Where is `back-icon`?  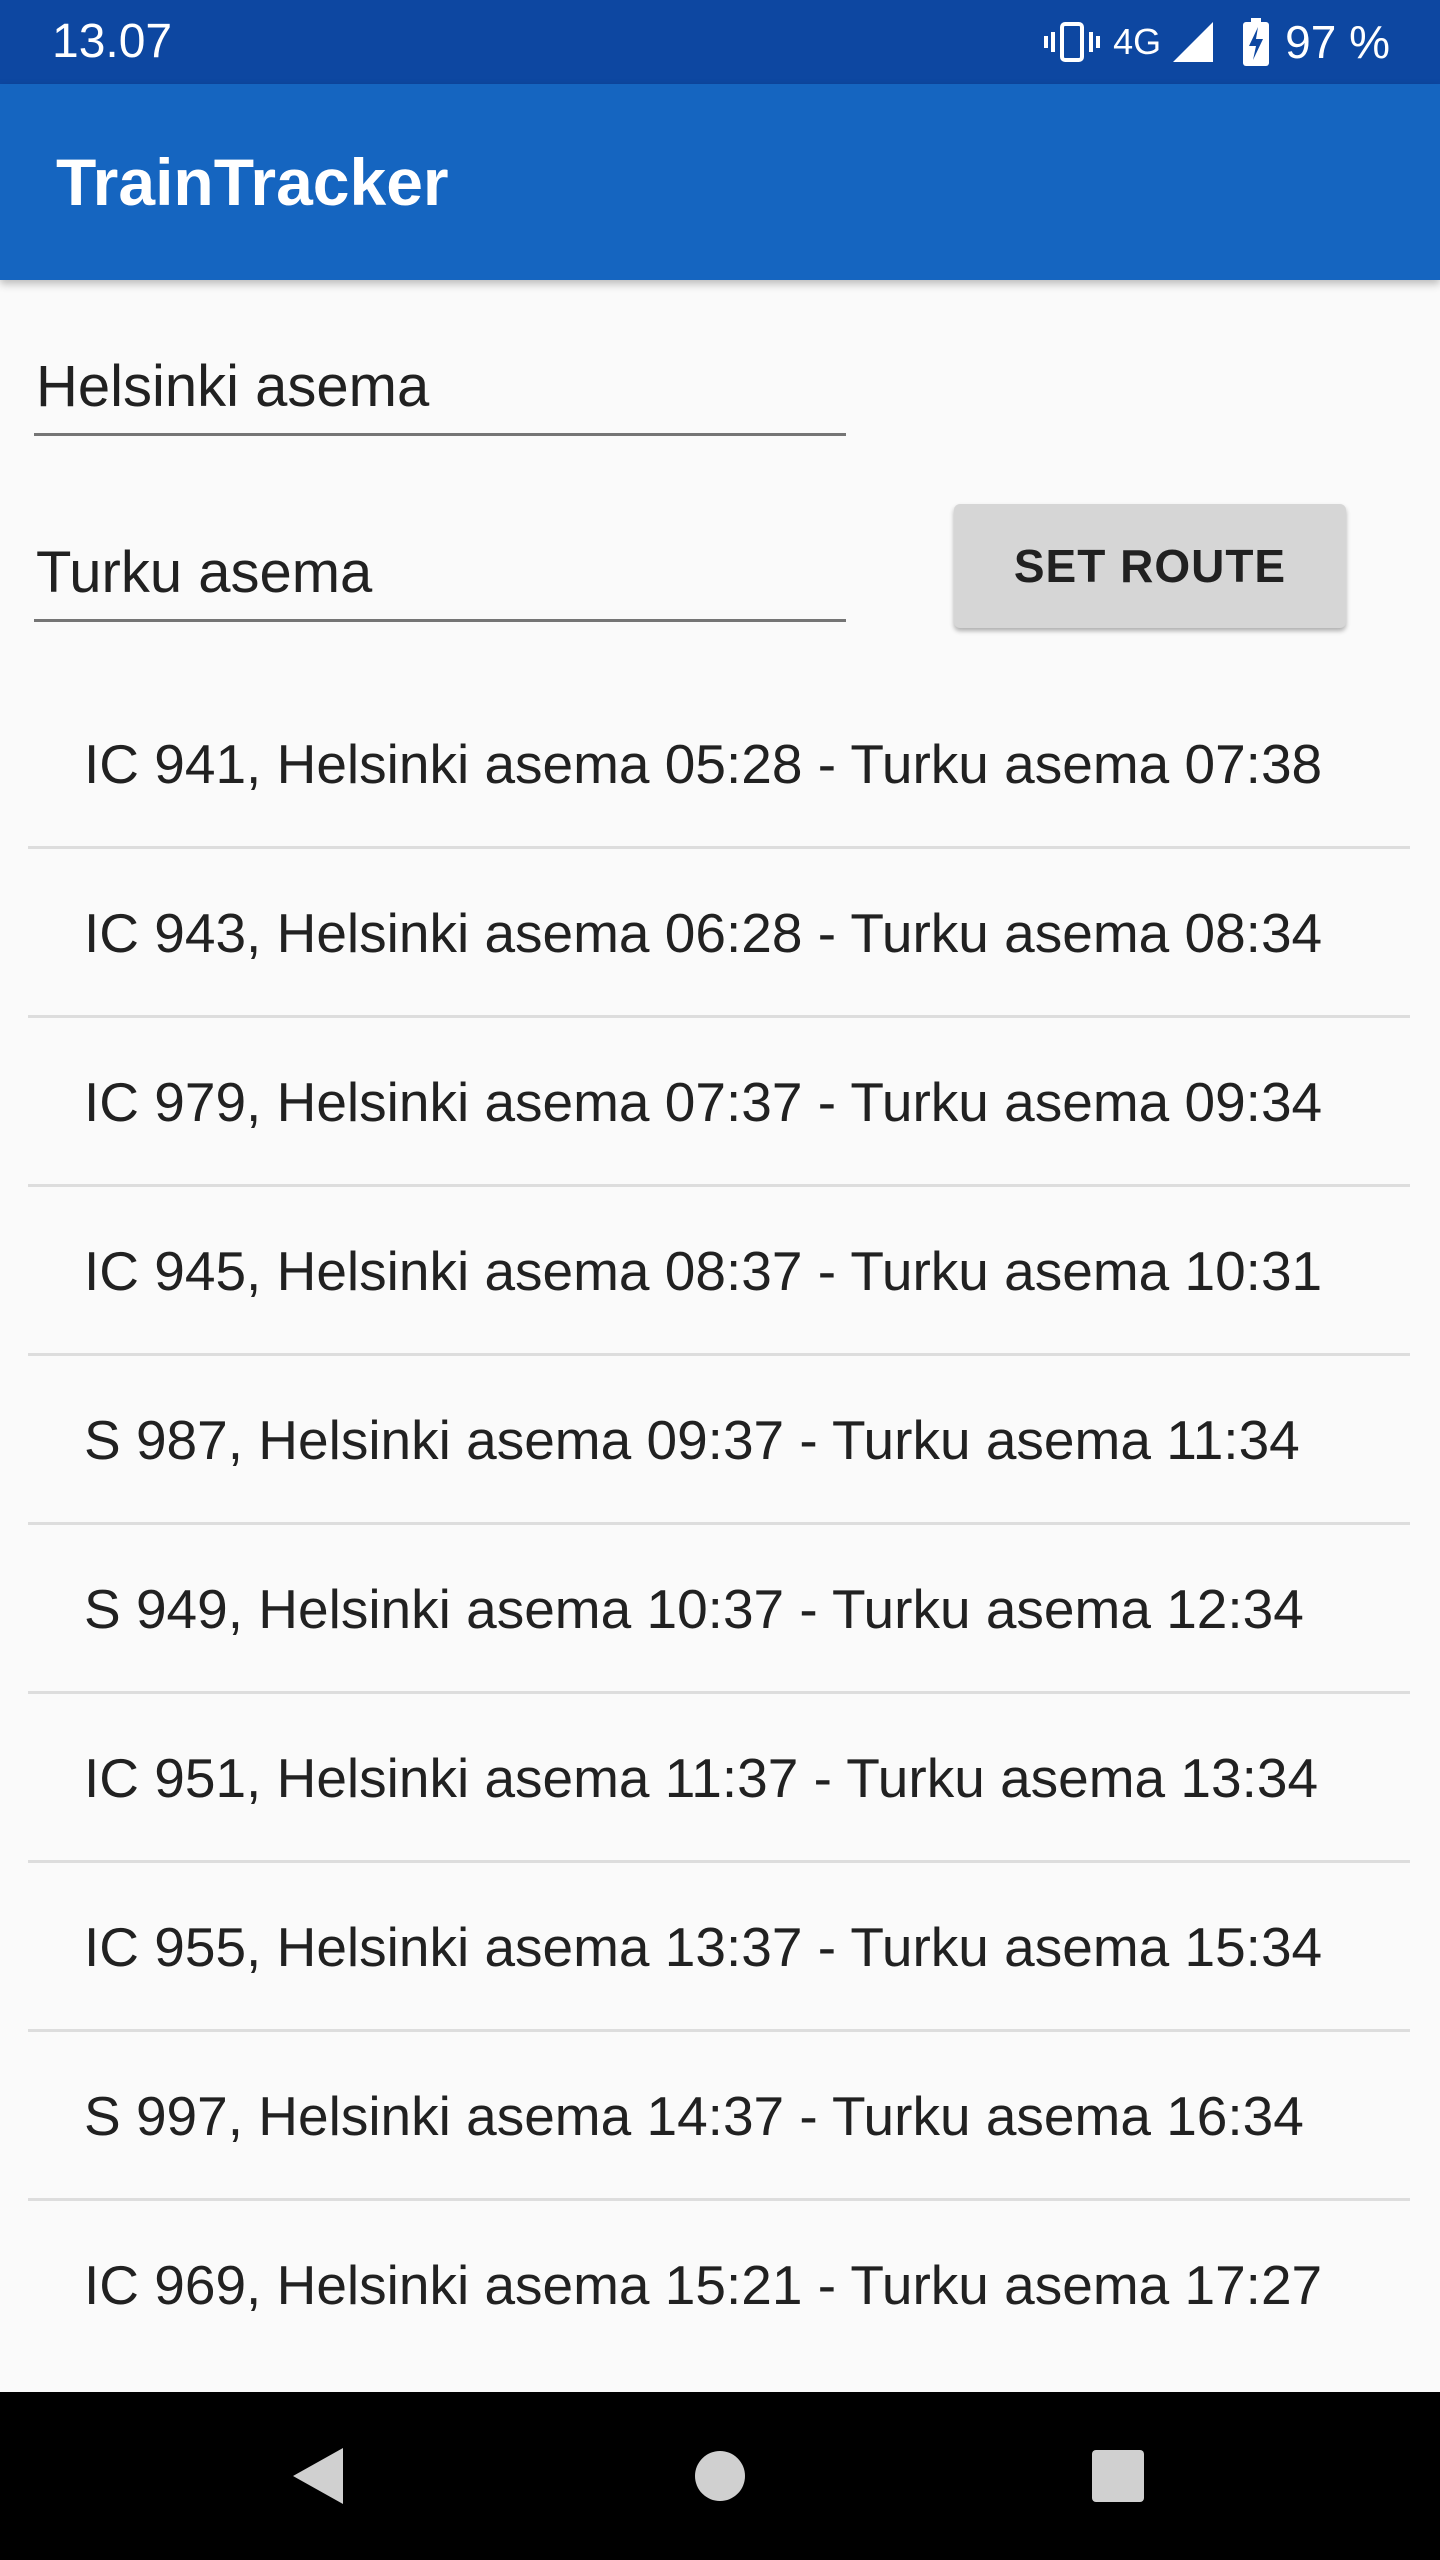 back-icon is located at coordinates (318, 2476).